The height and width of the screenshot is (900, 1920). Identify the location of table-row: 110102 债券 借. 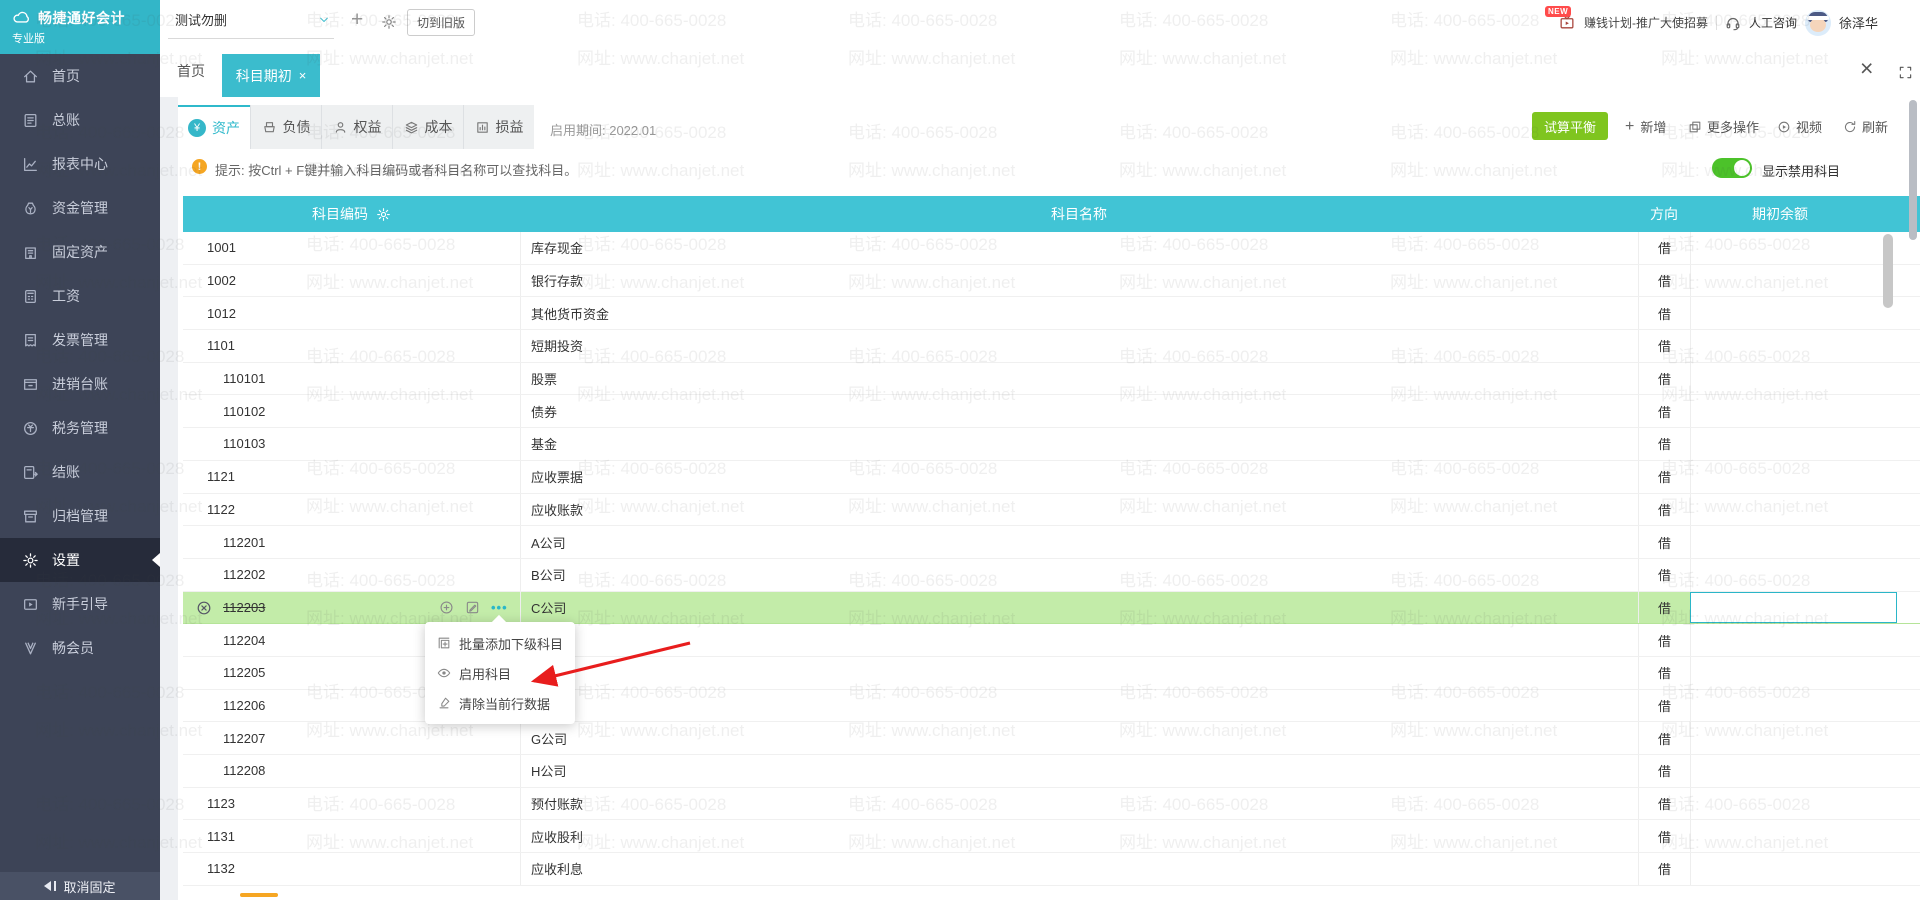
(1051, 412).